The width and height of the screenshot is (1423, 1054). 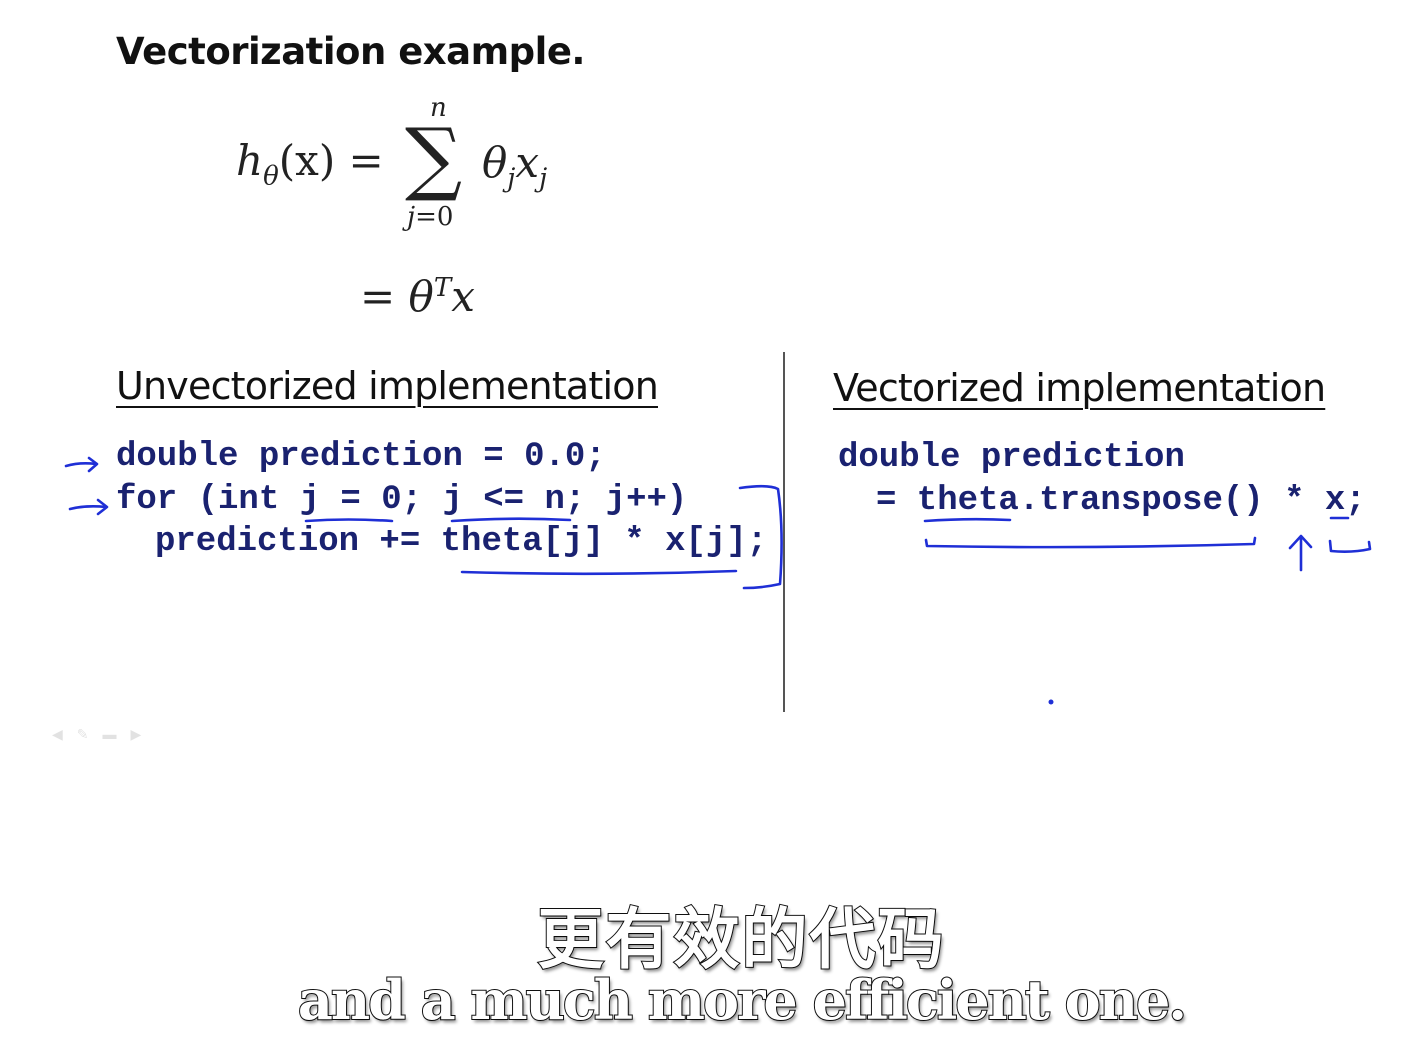 What do you see at coordinates (402, 500) in the screenshot?
I see `code-line-for-loop: for (int j = 0; j <= n; j++)` at bounding box center [402, 500].